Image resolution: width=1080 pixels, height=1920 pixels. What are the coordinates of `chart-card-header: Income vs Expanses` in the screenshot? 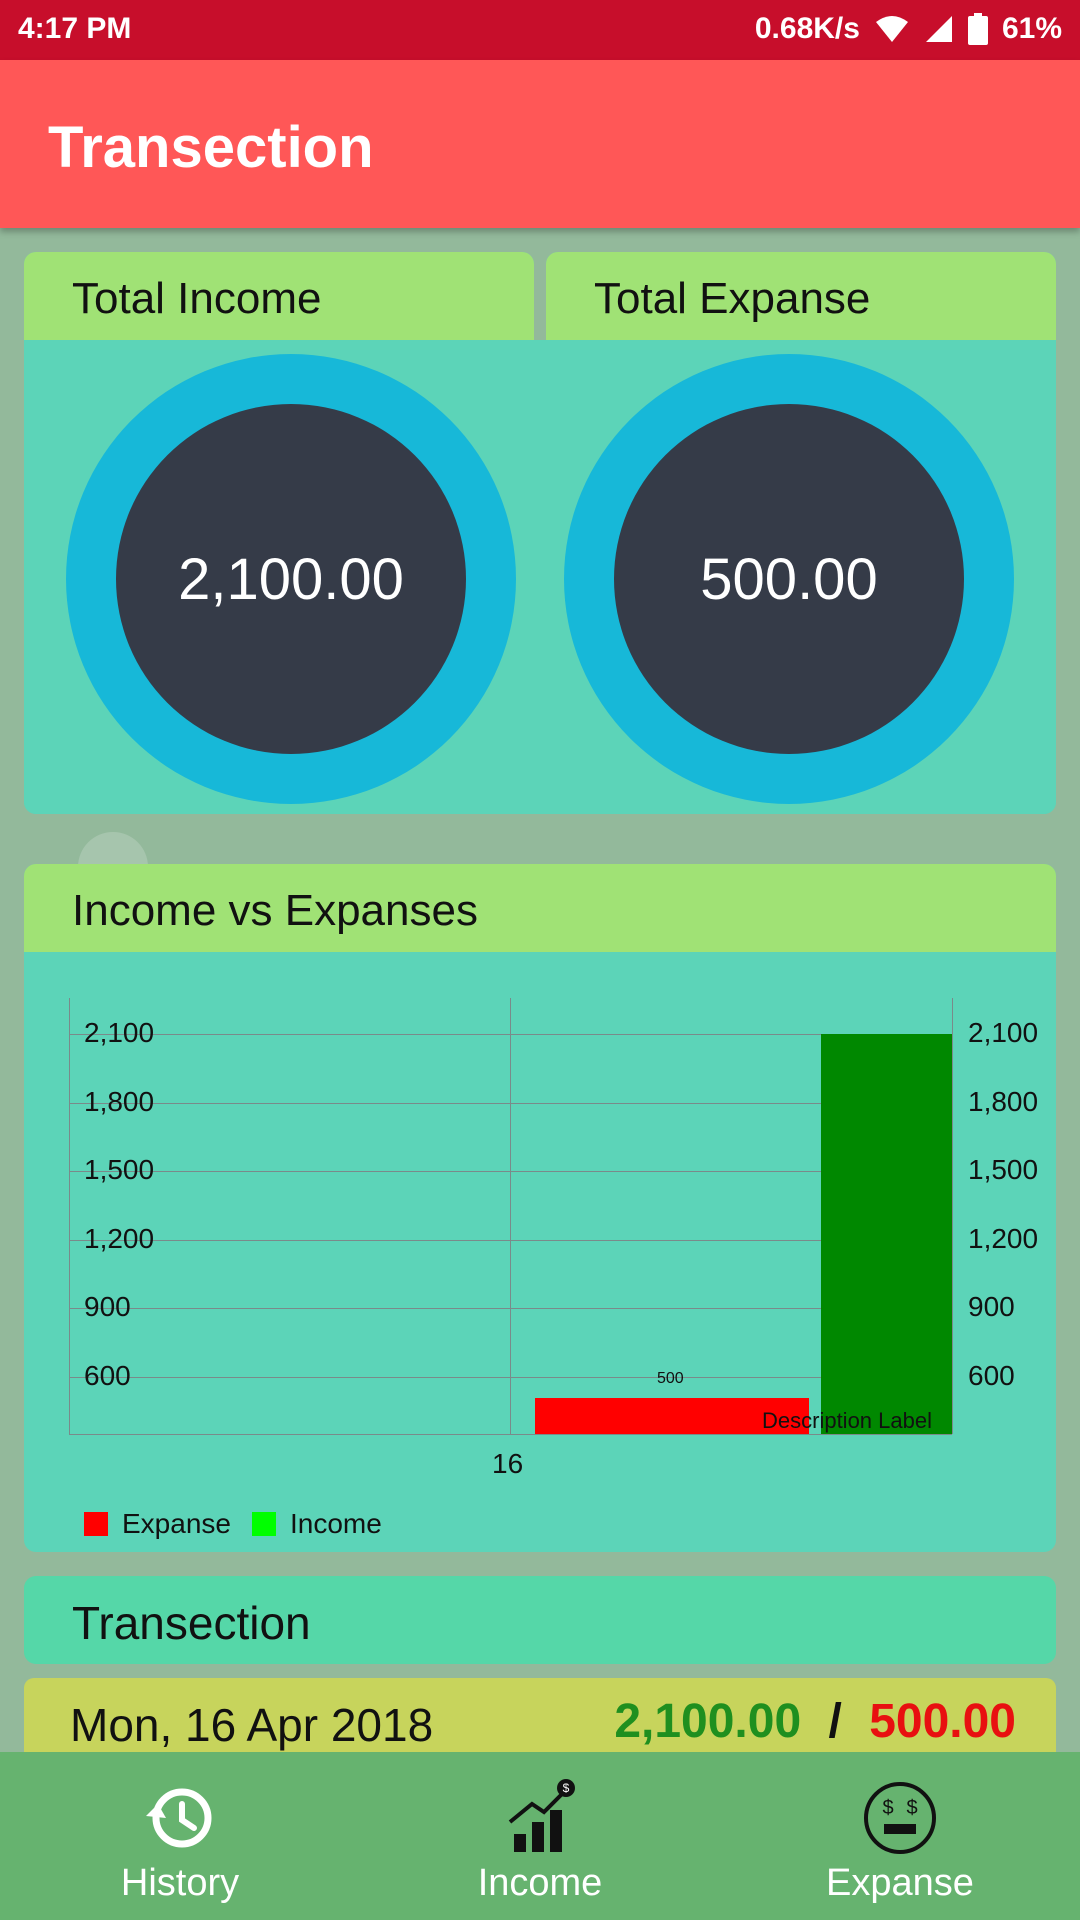 It's located at (540, 908).